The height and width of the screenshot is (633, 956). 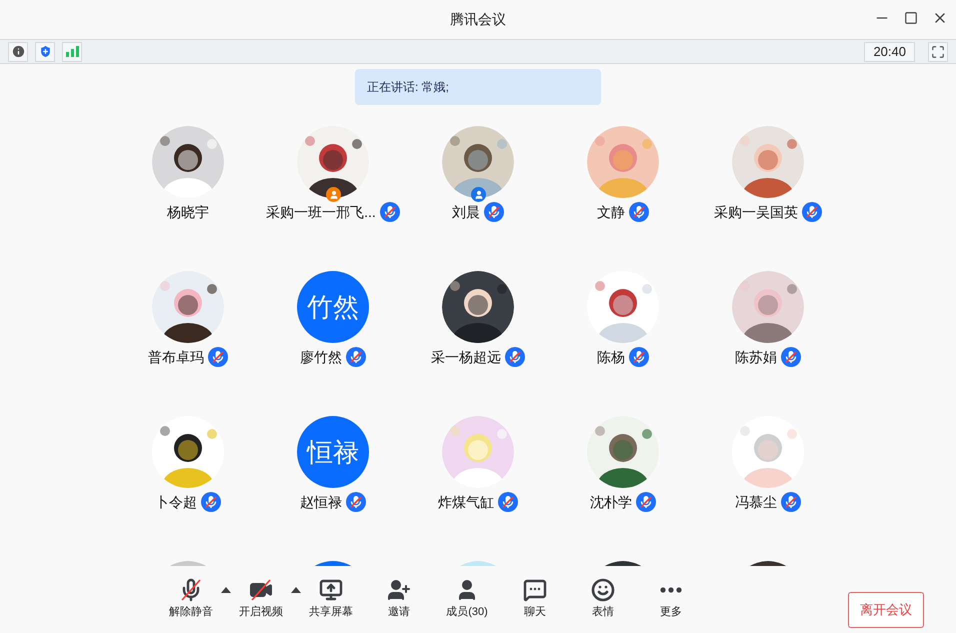 I want to click on initials-avatar: 恒禄, so click(x=333, y=452).